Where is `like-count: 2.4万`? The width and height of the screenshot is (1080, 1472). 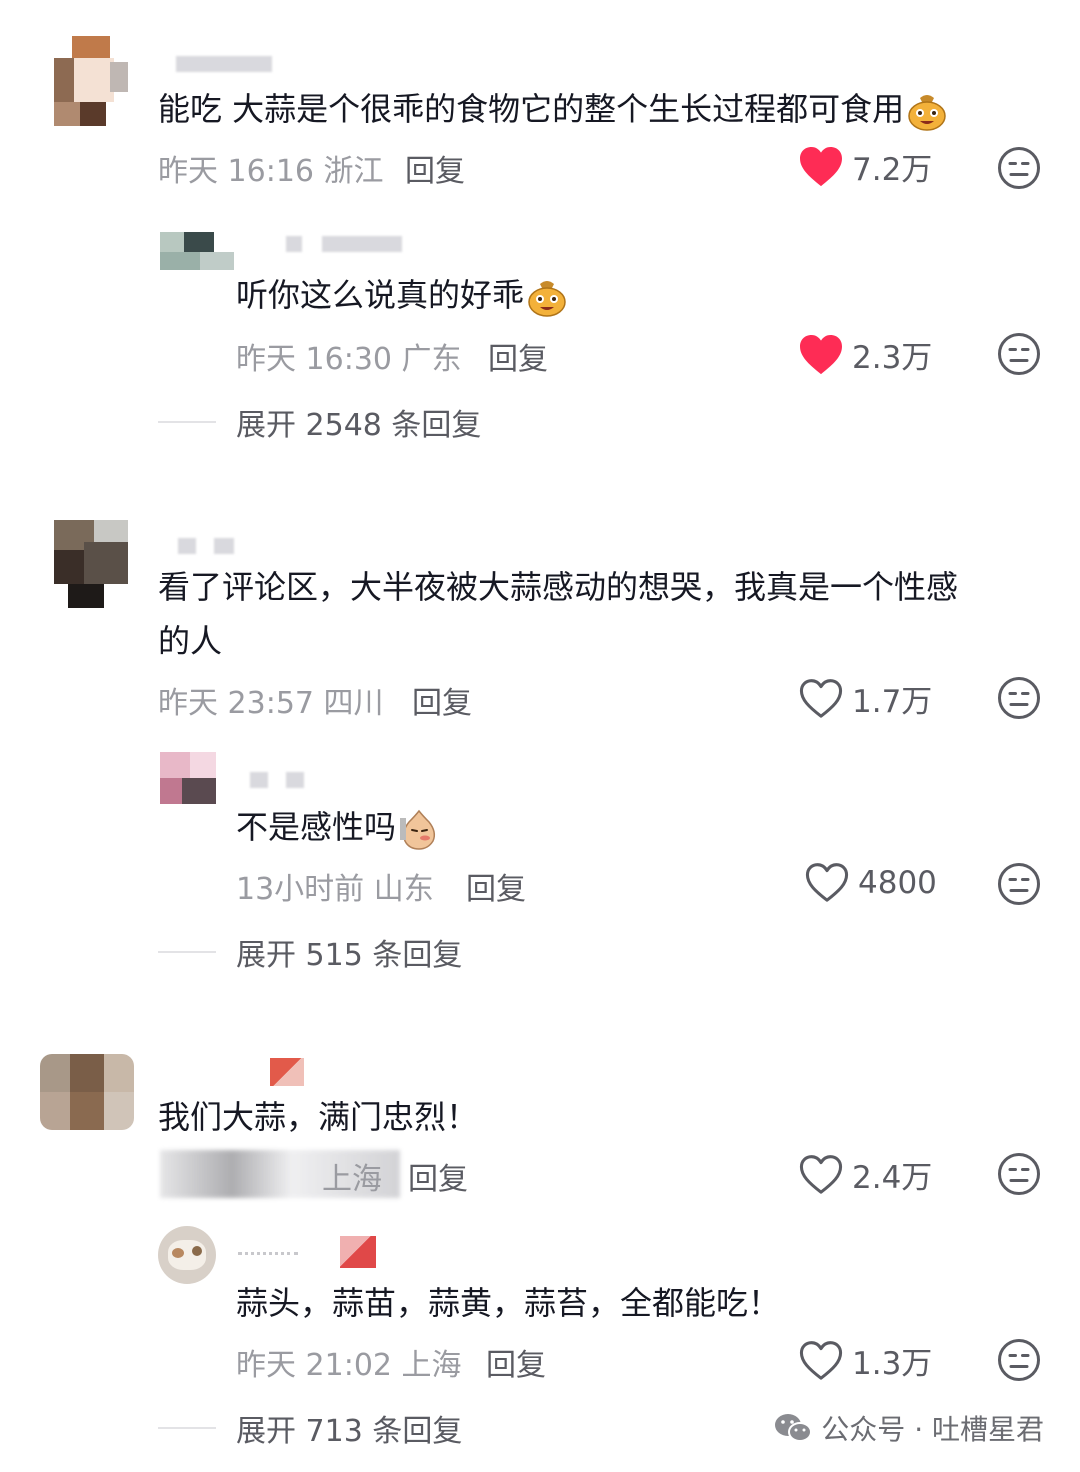
like-count: 2.4万 is located at coordinates (892, 1178).